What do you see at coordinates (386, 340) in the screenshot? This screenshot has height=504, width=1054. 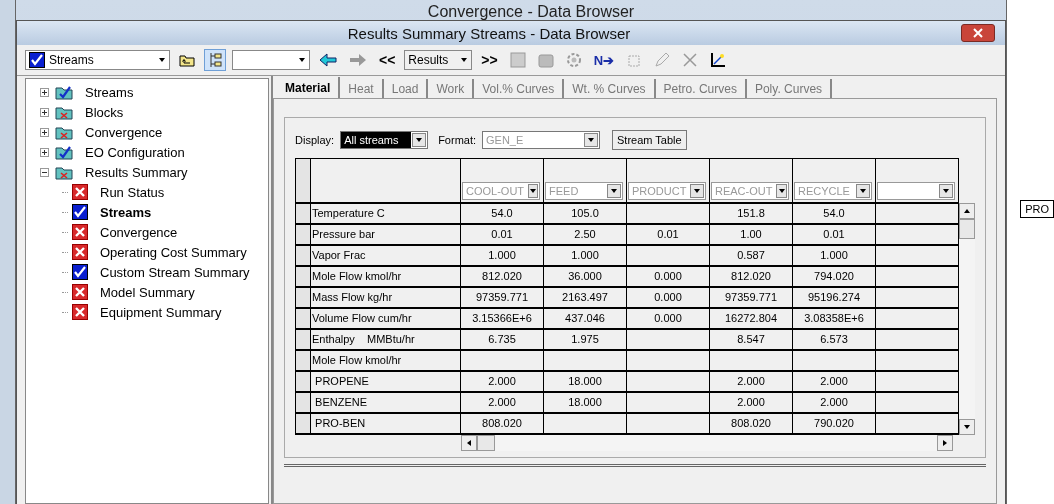 I see `row-label-cell: Enthalpy MMBtu/hr` at bounding box center [386, 340].